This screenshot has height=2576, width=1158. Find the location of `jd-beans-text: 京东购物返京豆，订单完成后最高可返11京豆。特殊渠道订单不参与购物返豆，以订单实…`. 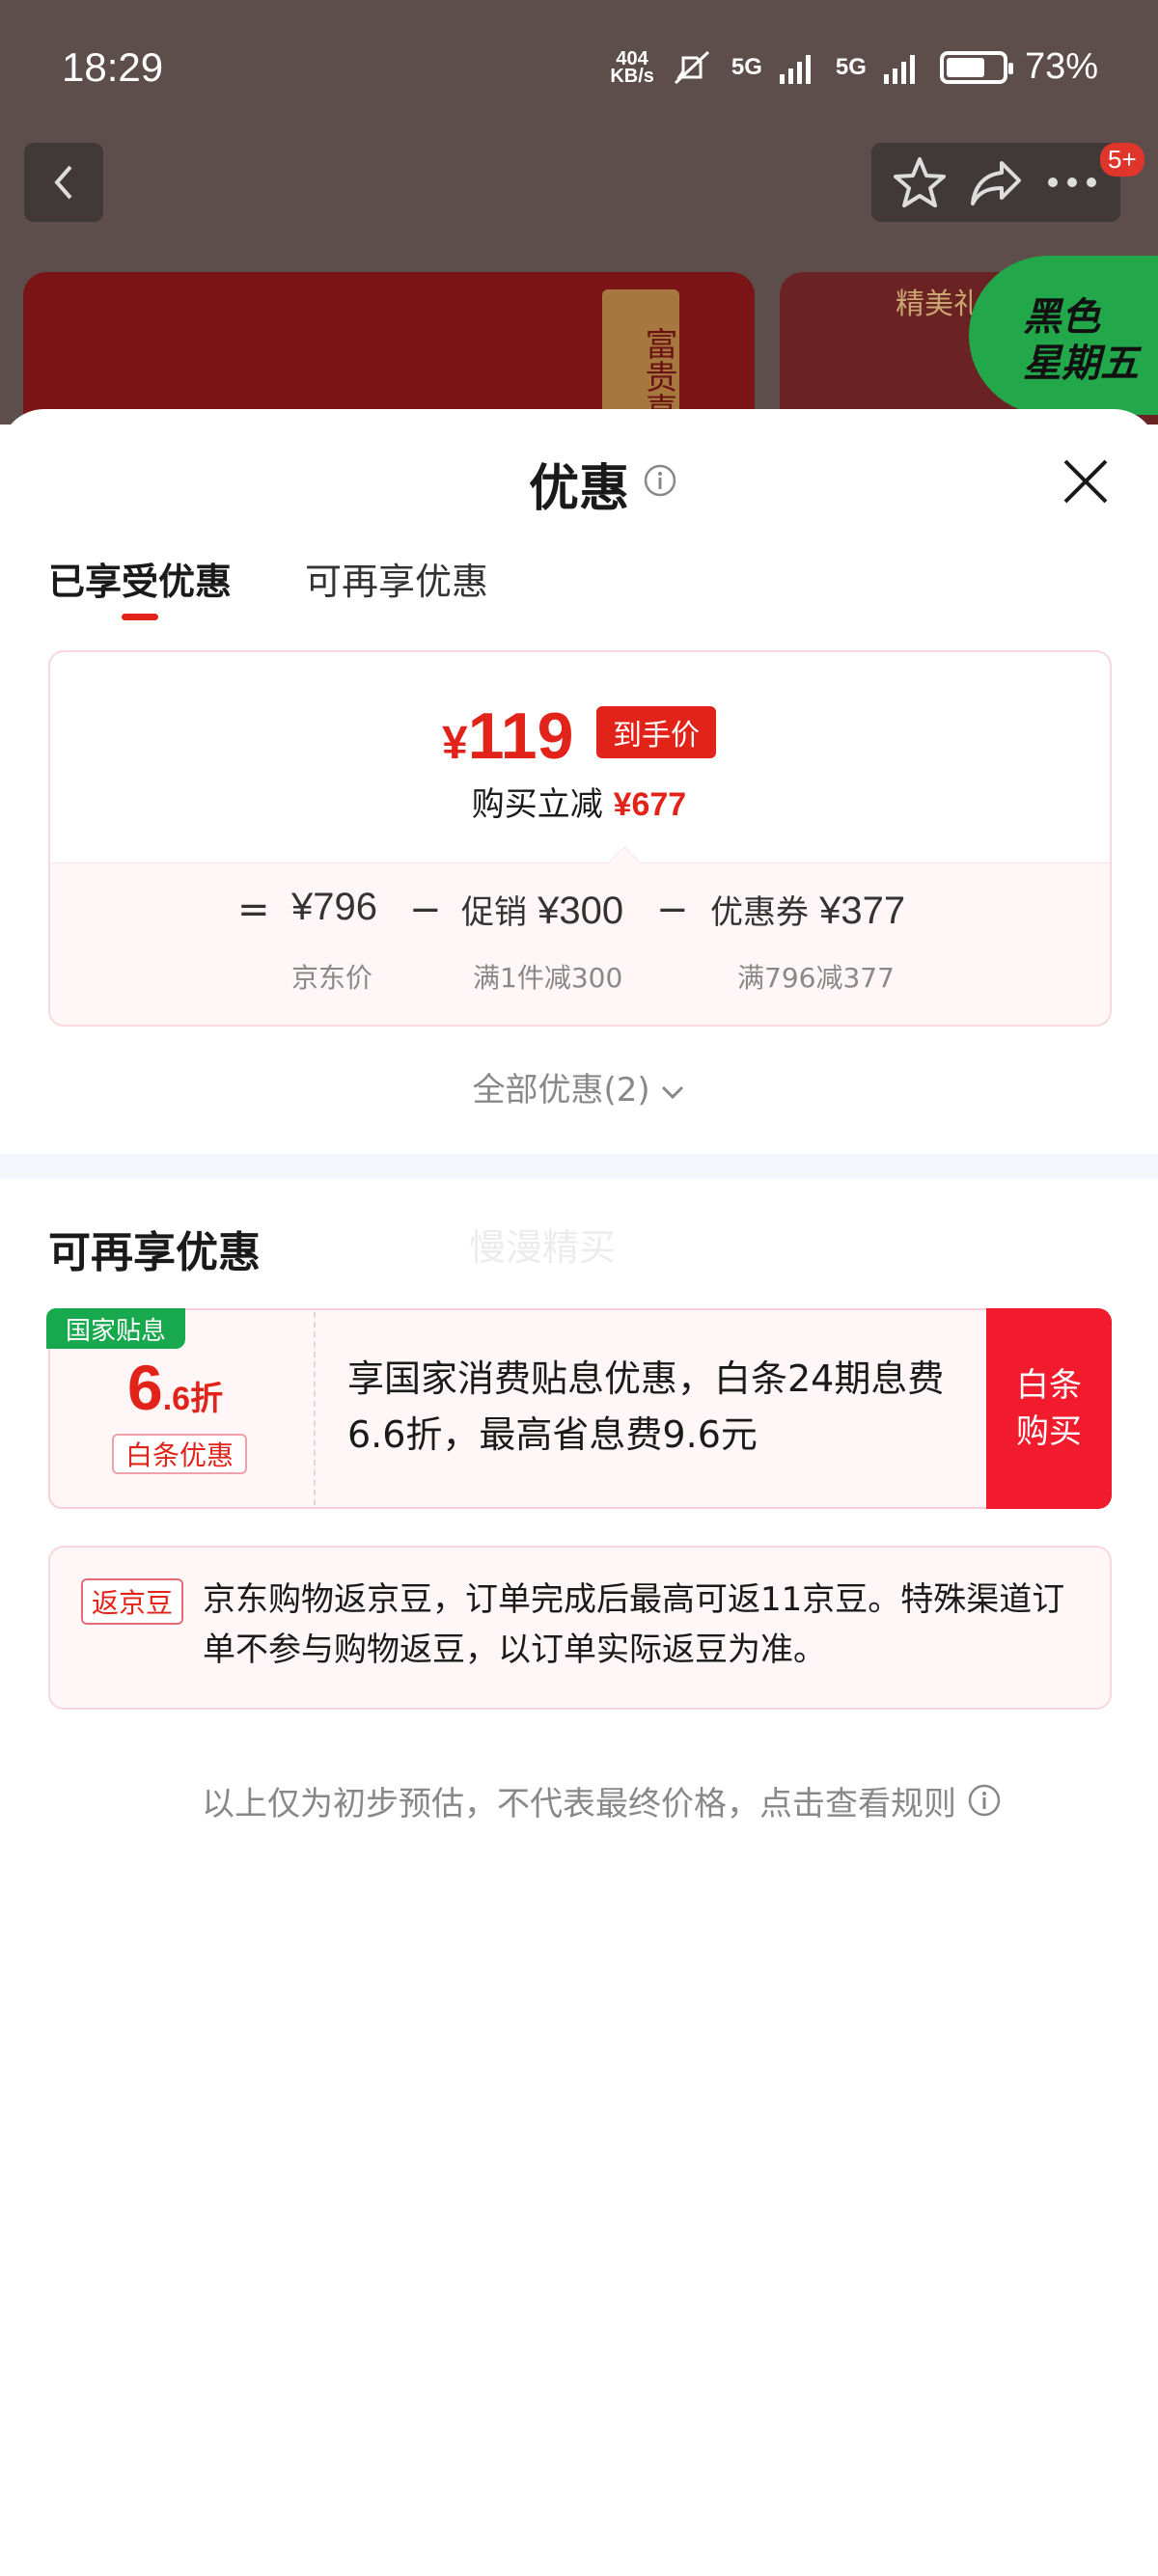

jd-beans-text: 京东购物返京豆，订单完成后最高可返11京豆。特殊渠道订单不参与购物返豆，以订单实… is located at coordinates (634, 1624).